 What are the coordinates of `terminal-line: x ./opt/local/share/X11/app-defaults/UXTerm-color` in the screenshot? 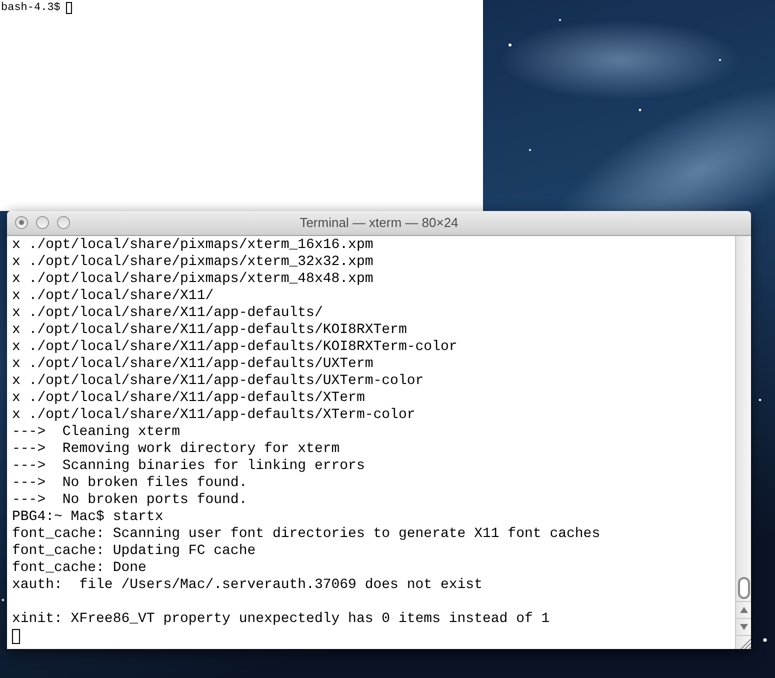 It's located at (218, 381).